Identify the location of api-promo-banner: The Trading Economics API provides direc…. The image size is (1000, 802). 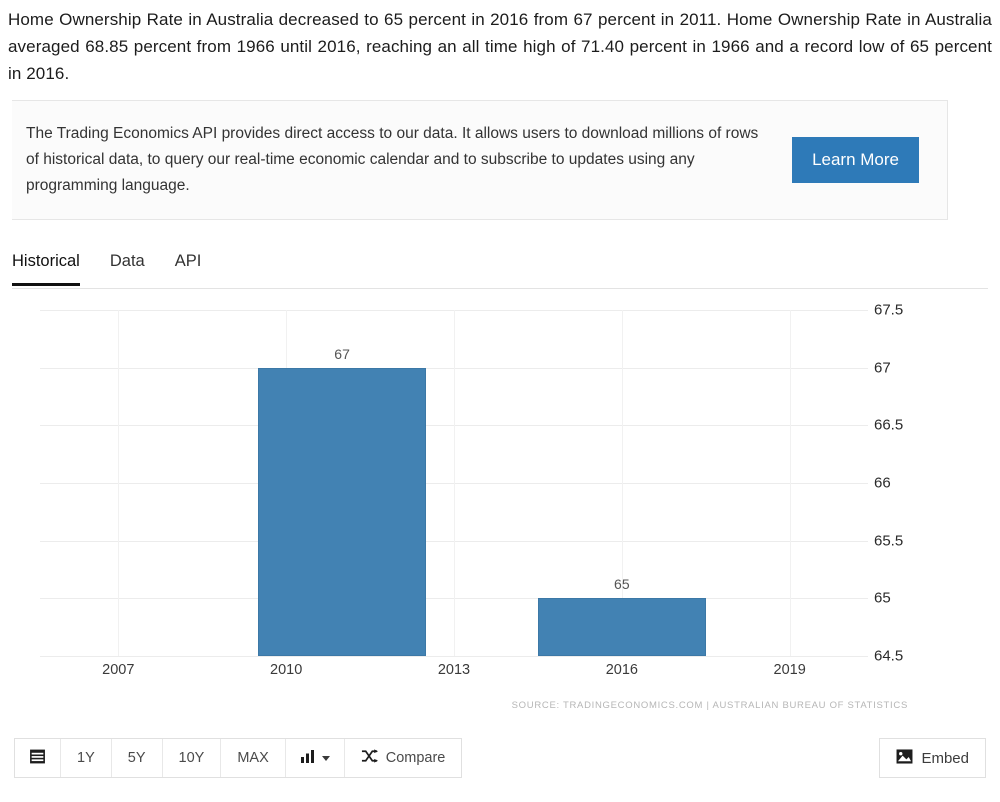
(480, 160).